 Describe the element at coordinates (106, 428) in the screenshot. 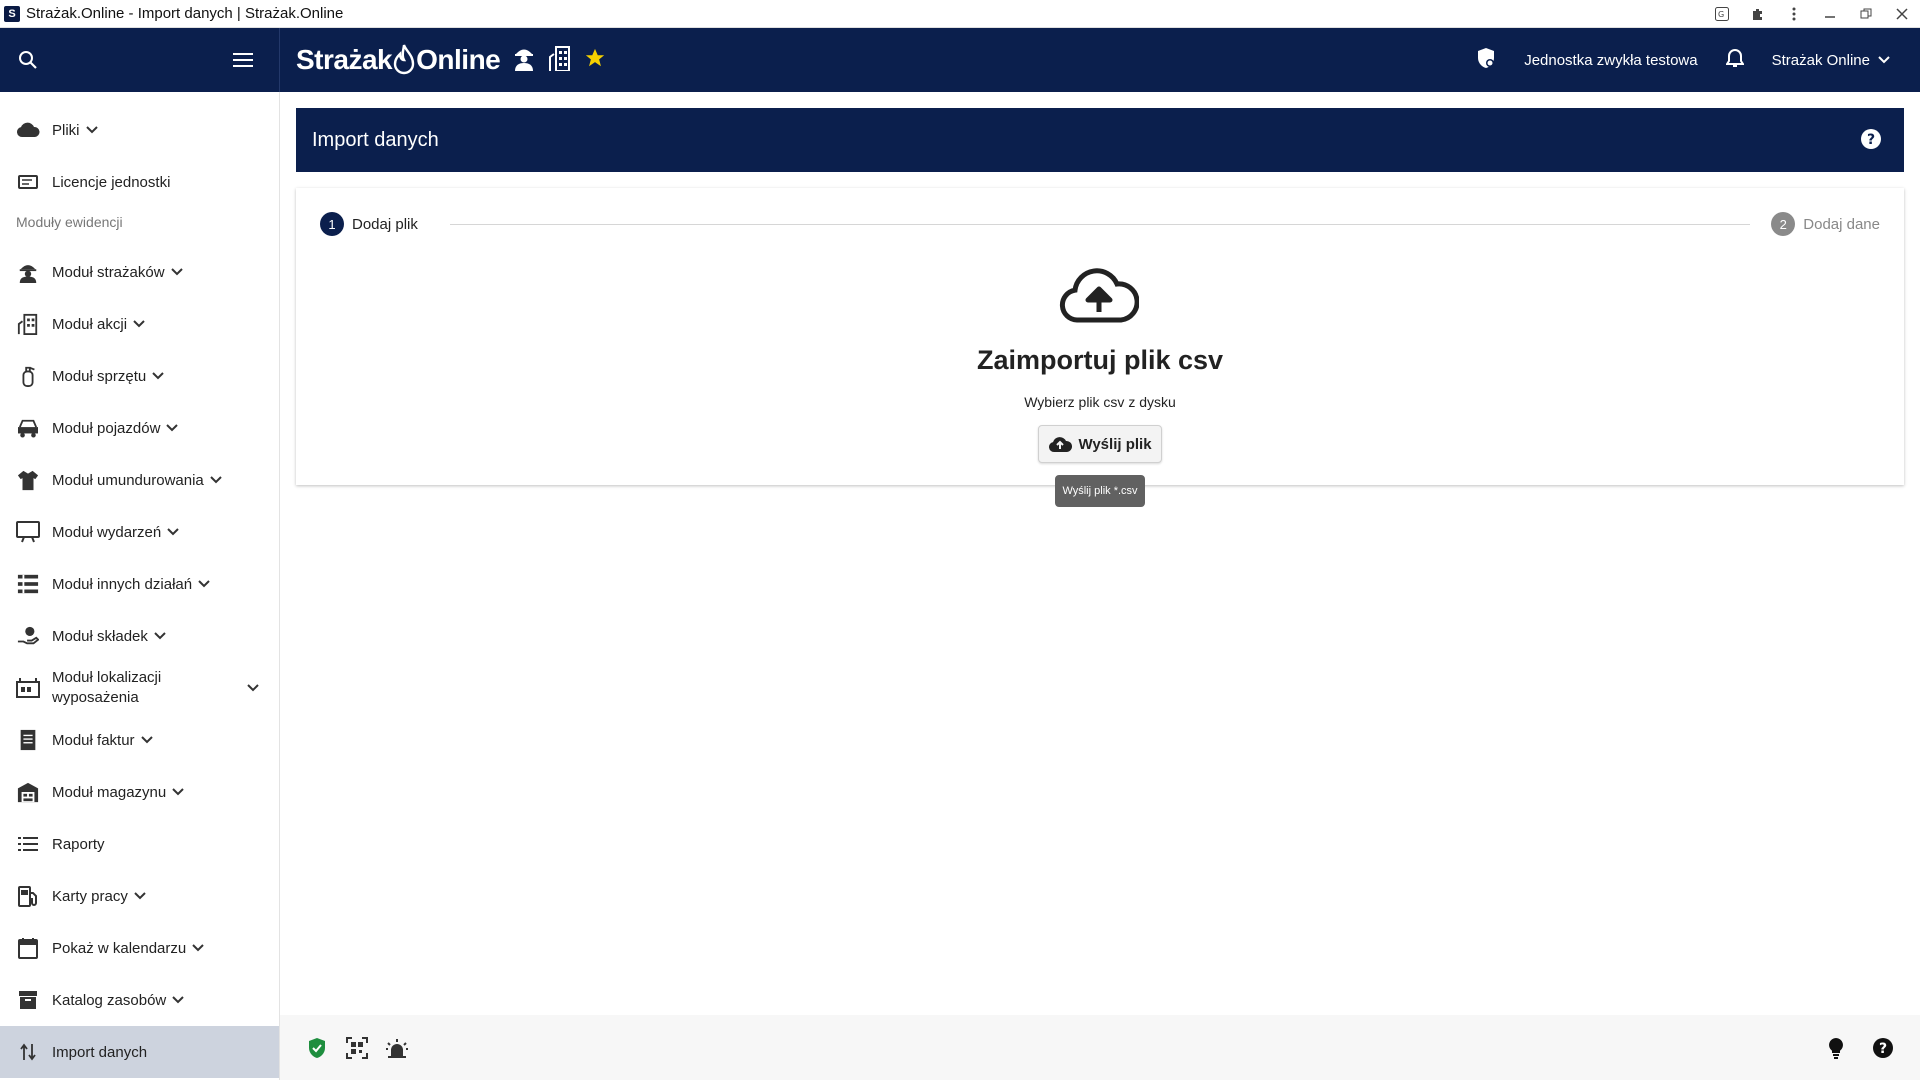

I see `sidebar-item-label: Moduł pojazdów` at that location.